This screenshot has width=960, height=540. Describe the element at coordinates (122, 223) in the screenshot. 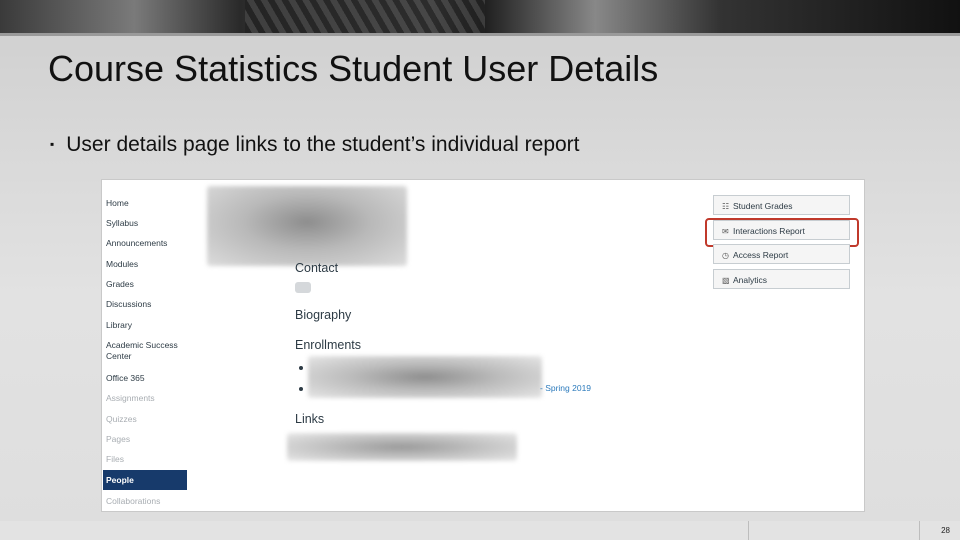

I see `nav-item-syllabus: Syllabus` at that location.